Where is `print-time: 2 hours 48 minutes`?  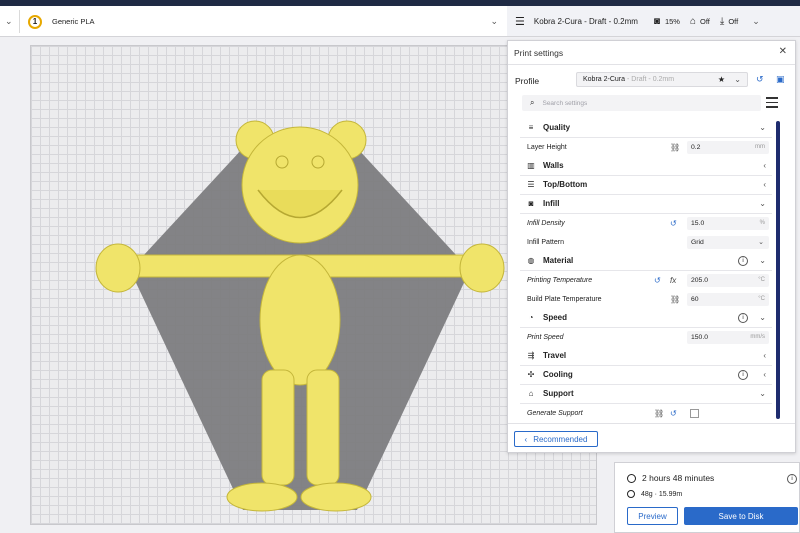
print-time: 2 hours 48 minutes is located at coordinates (670, 478).